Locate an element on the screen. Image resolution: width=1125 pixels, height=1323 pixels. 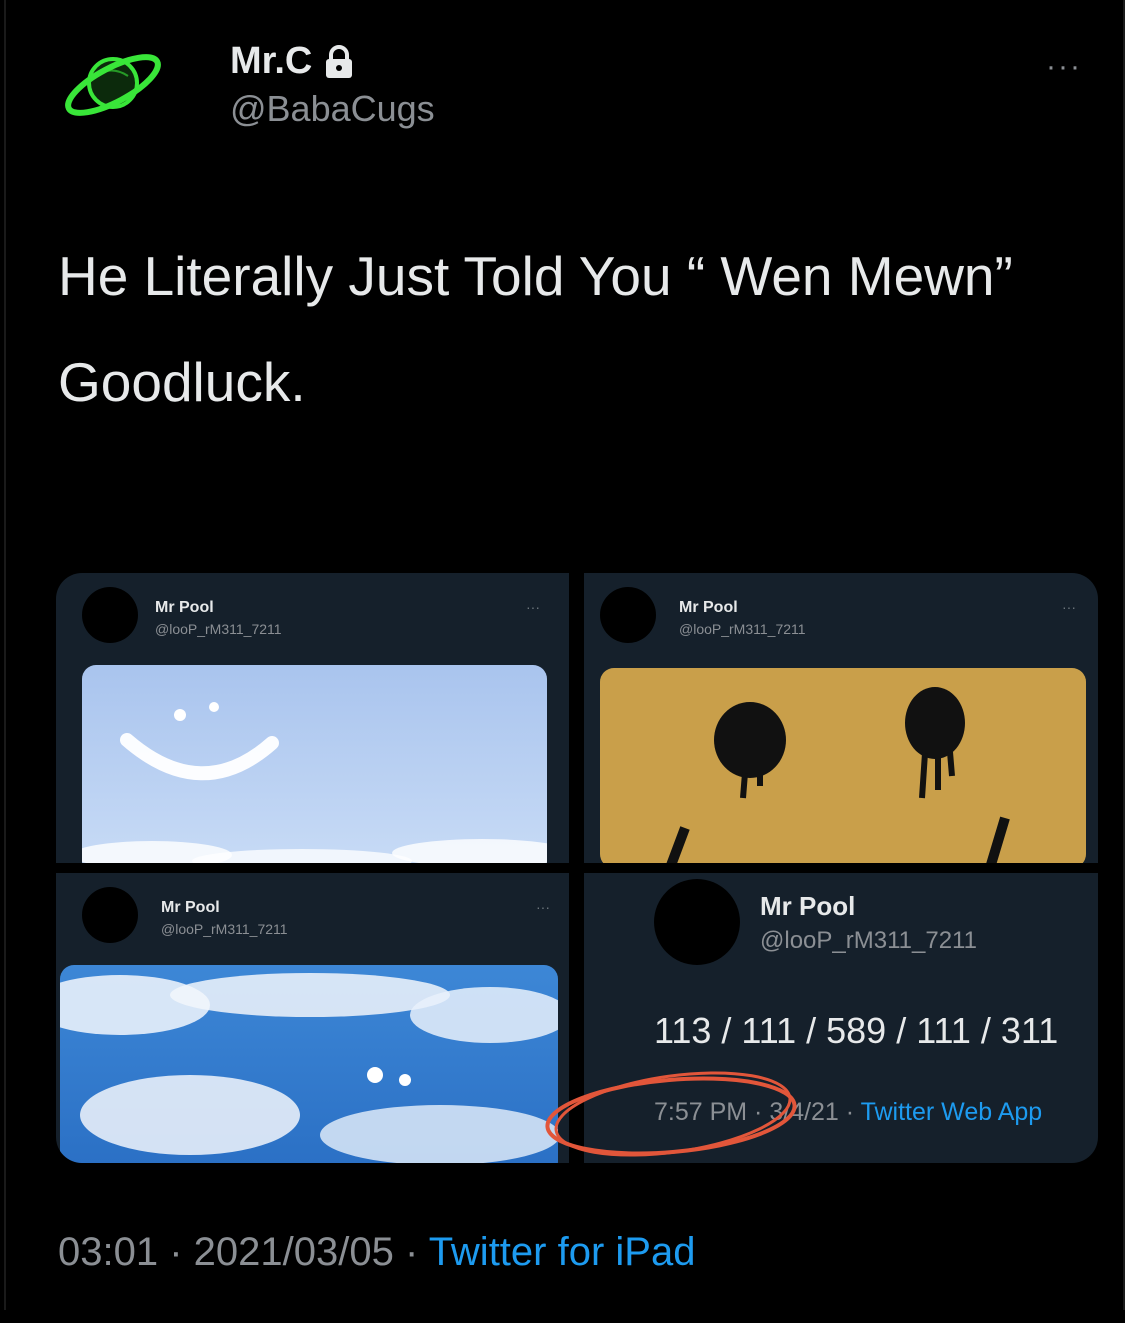
lock-icon is located at coordinates (339, 62).